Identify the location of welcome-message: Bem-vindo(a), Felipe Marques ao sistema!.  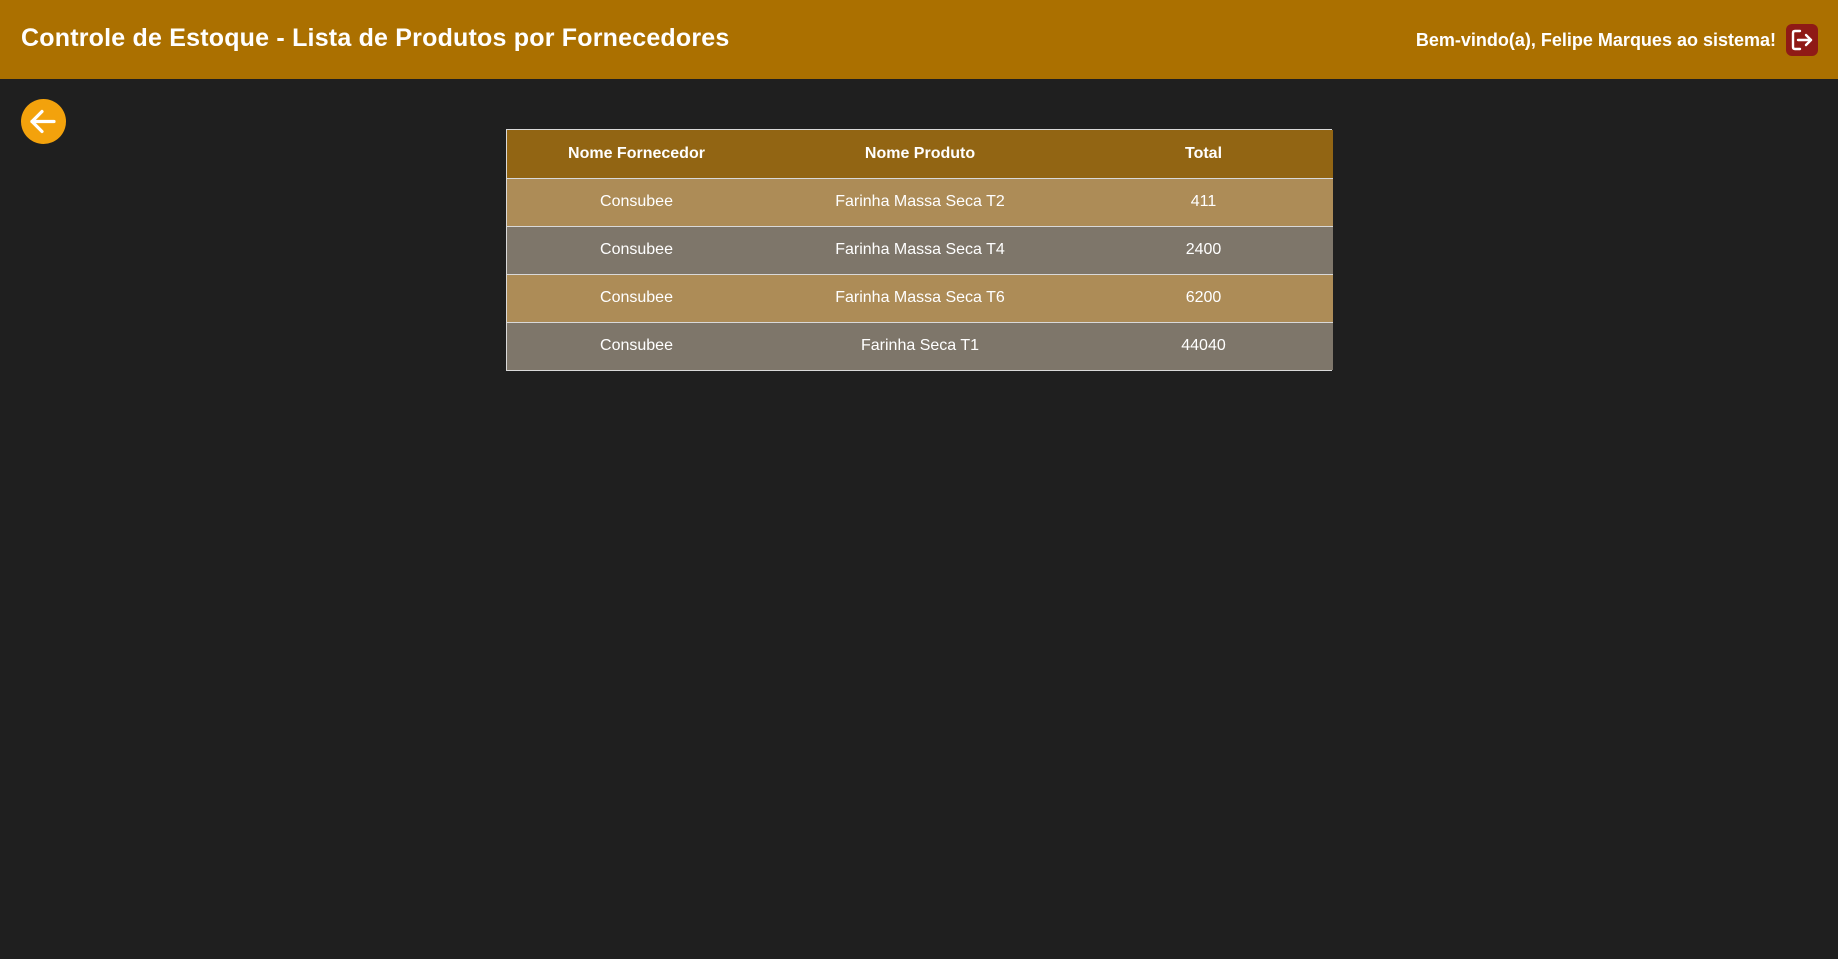
(1595, 40).